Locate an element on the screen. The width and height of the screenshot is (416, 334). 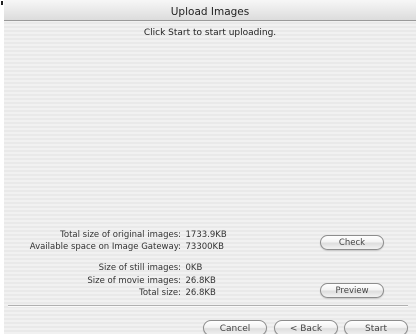
total-size-value: 26.8KB is located at coordinates (200, 293).